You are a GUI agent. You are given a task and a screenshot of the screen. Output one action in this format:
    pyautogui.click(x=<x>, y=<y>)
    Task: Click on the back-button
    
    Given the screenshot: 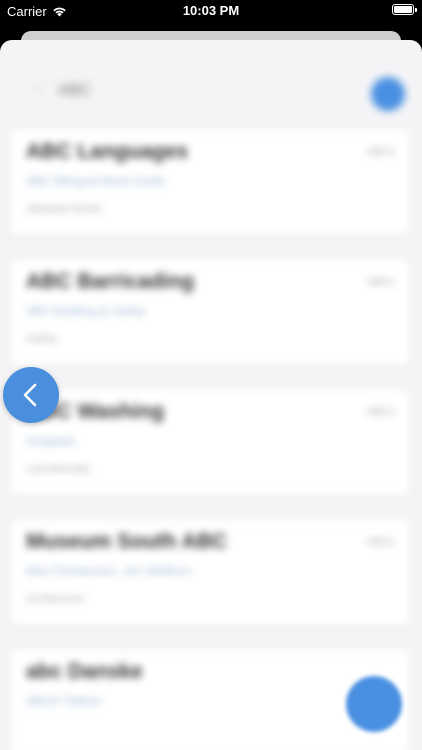 What is the action you would take?
    pyautogui.click(x=31, y=395)
    